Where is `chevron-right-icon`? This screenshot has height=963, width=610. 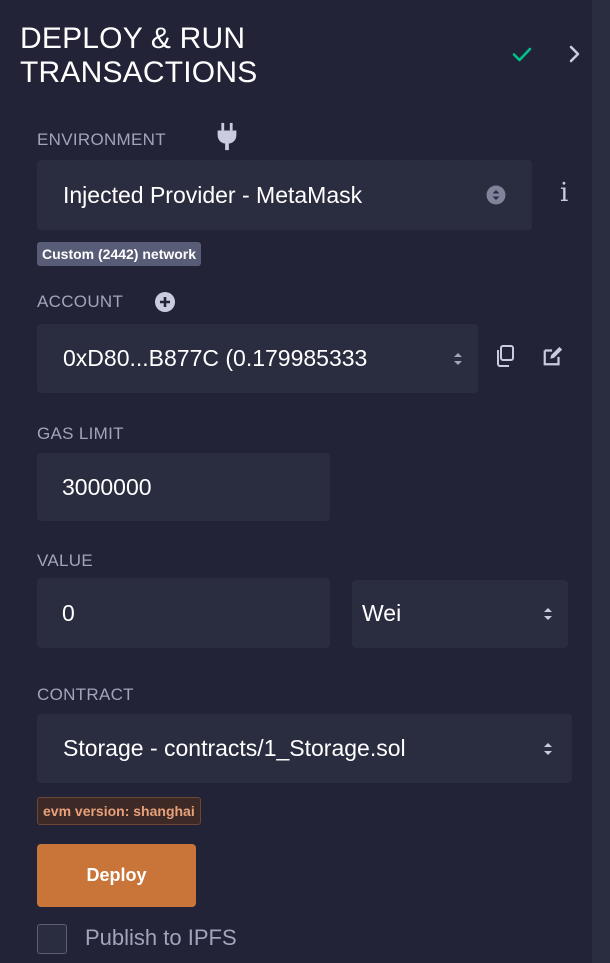 chevron-right-icon is located at coordinates (575, 54).